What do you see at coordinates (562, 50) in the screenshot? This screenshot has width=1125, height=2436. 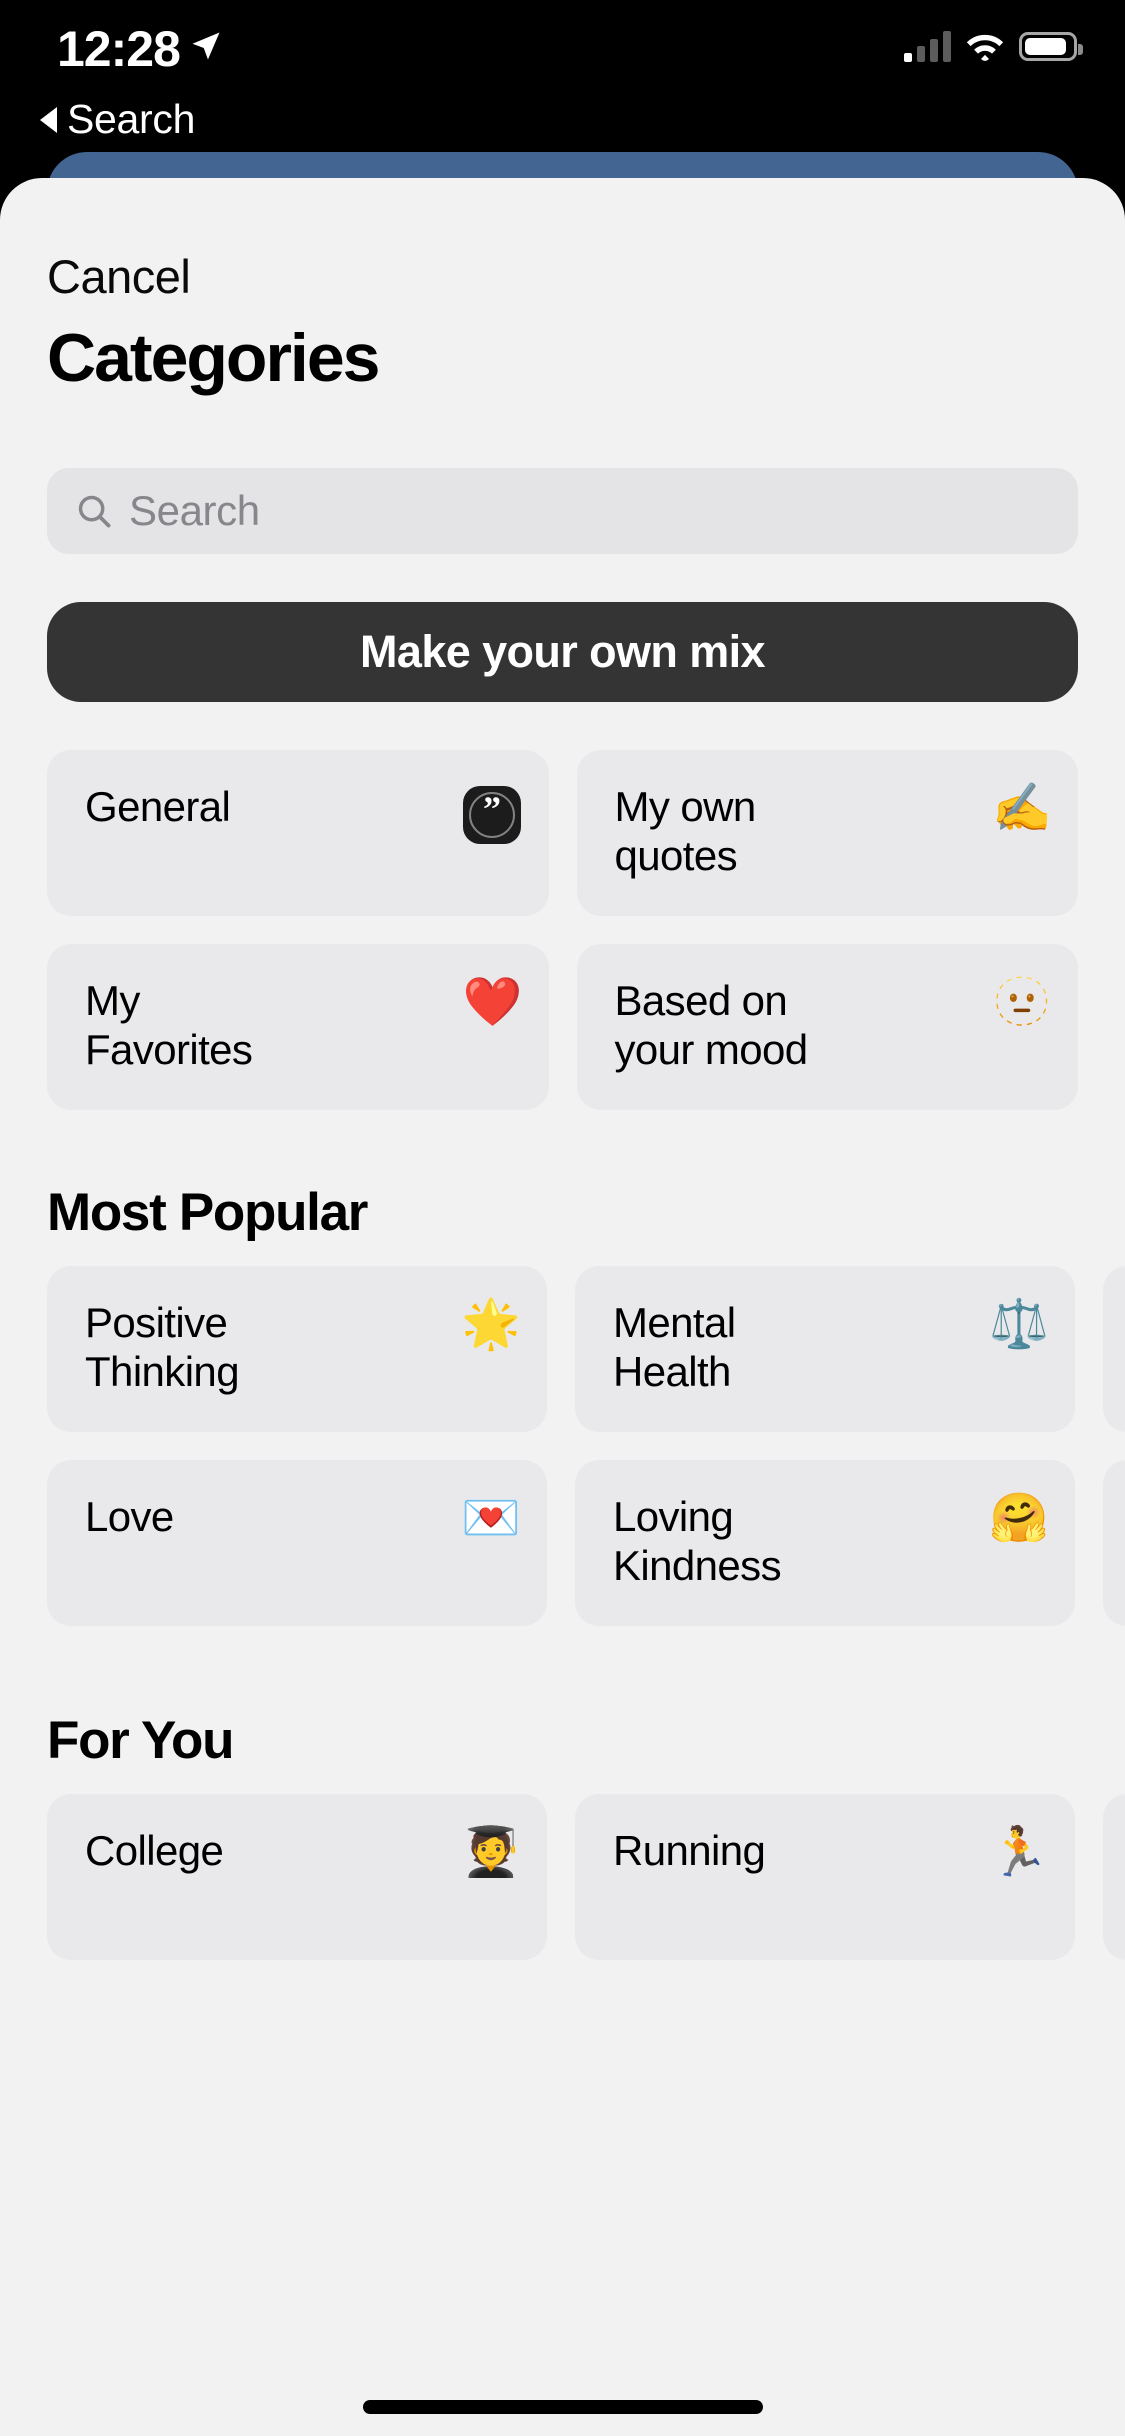 I see `status-bar: 12:28` at bounding box center [562, 50].